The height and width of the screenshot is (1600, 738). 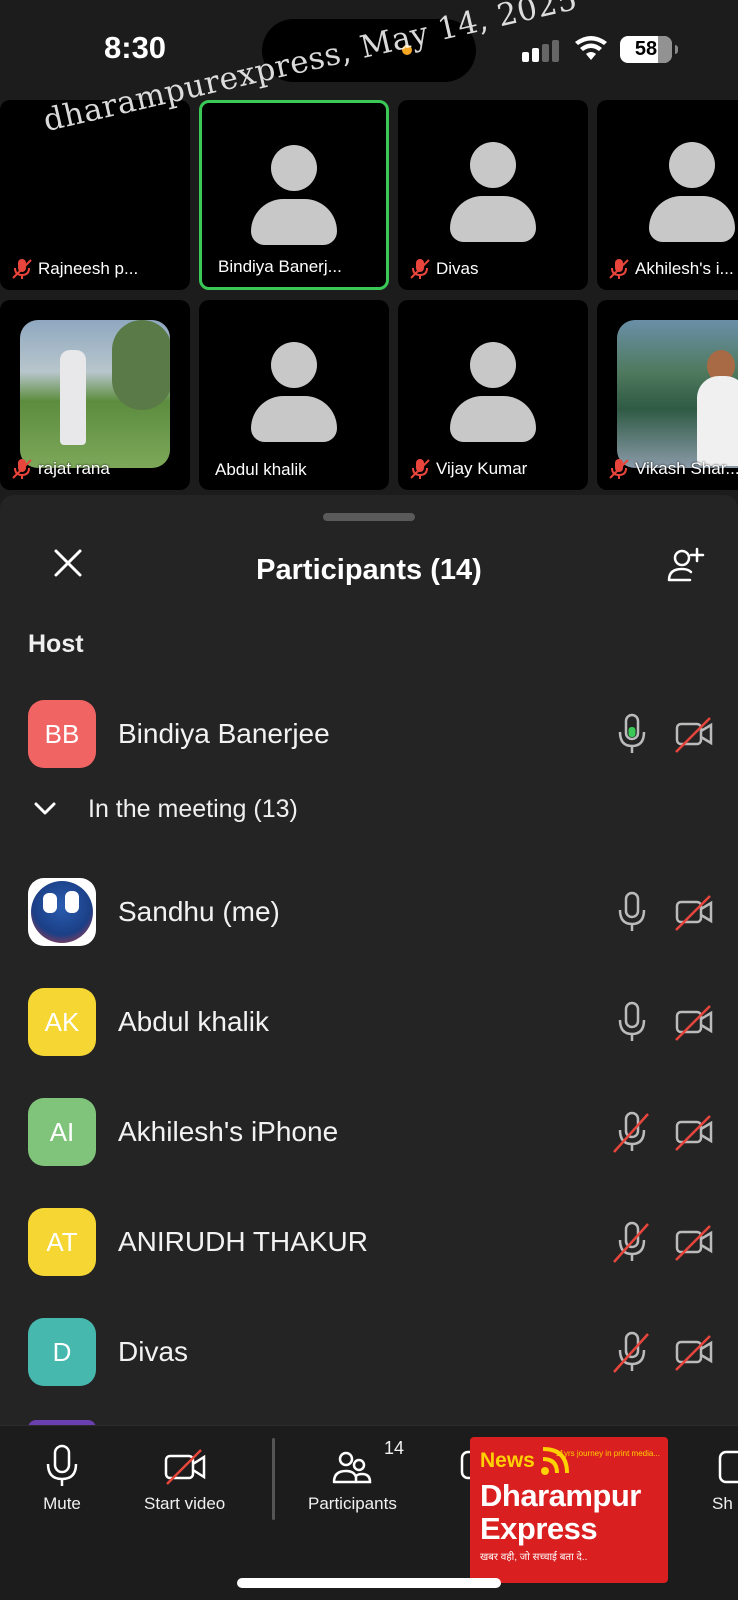 I want to click on video-tile: rajat rana, so click(x=95, y=395).